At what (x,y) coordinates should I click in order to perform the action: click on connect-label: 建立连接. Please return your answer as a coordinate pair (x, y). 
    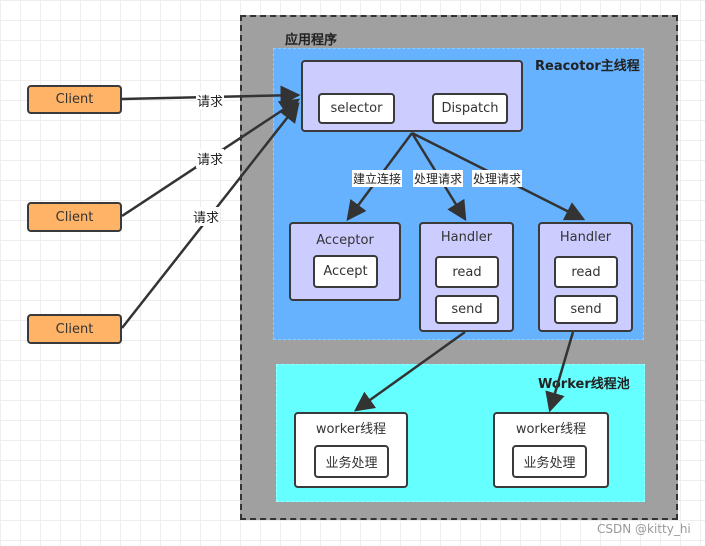
    Looking at the image, I should click on (377, 178).